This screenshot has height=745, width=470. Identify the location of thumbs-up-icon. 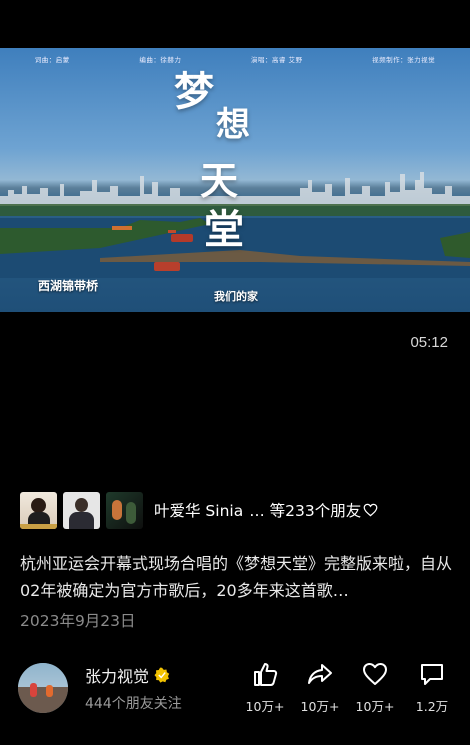
(266, 674).